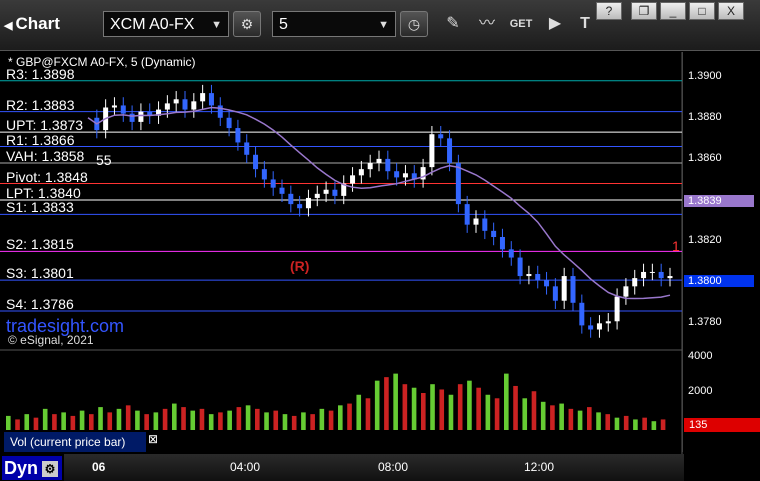 The height and width of the screenshot is (481, 760). Describe the element at coordinates (705, 116) in the screenshot. I see `price-tick: 1.3880` at that location.